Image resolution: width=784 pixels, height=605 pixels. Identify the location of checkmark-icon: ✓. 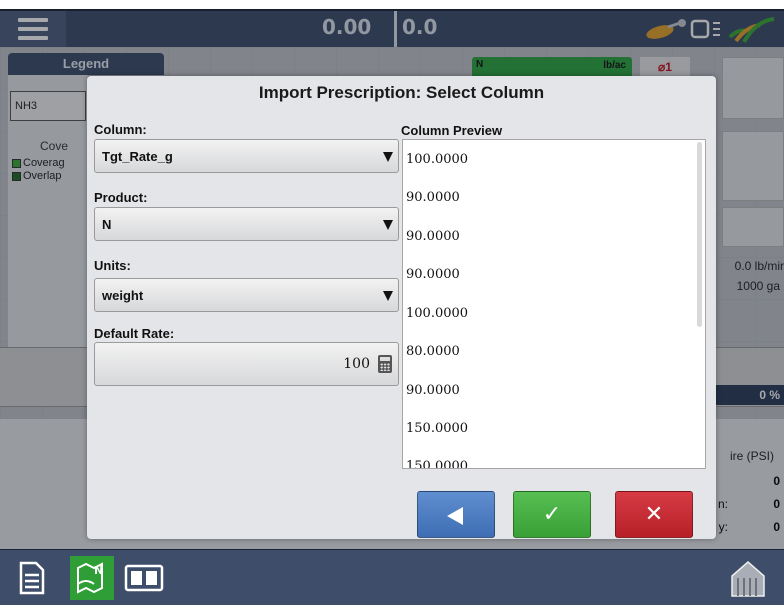
(552, 514).